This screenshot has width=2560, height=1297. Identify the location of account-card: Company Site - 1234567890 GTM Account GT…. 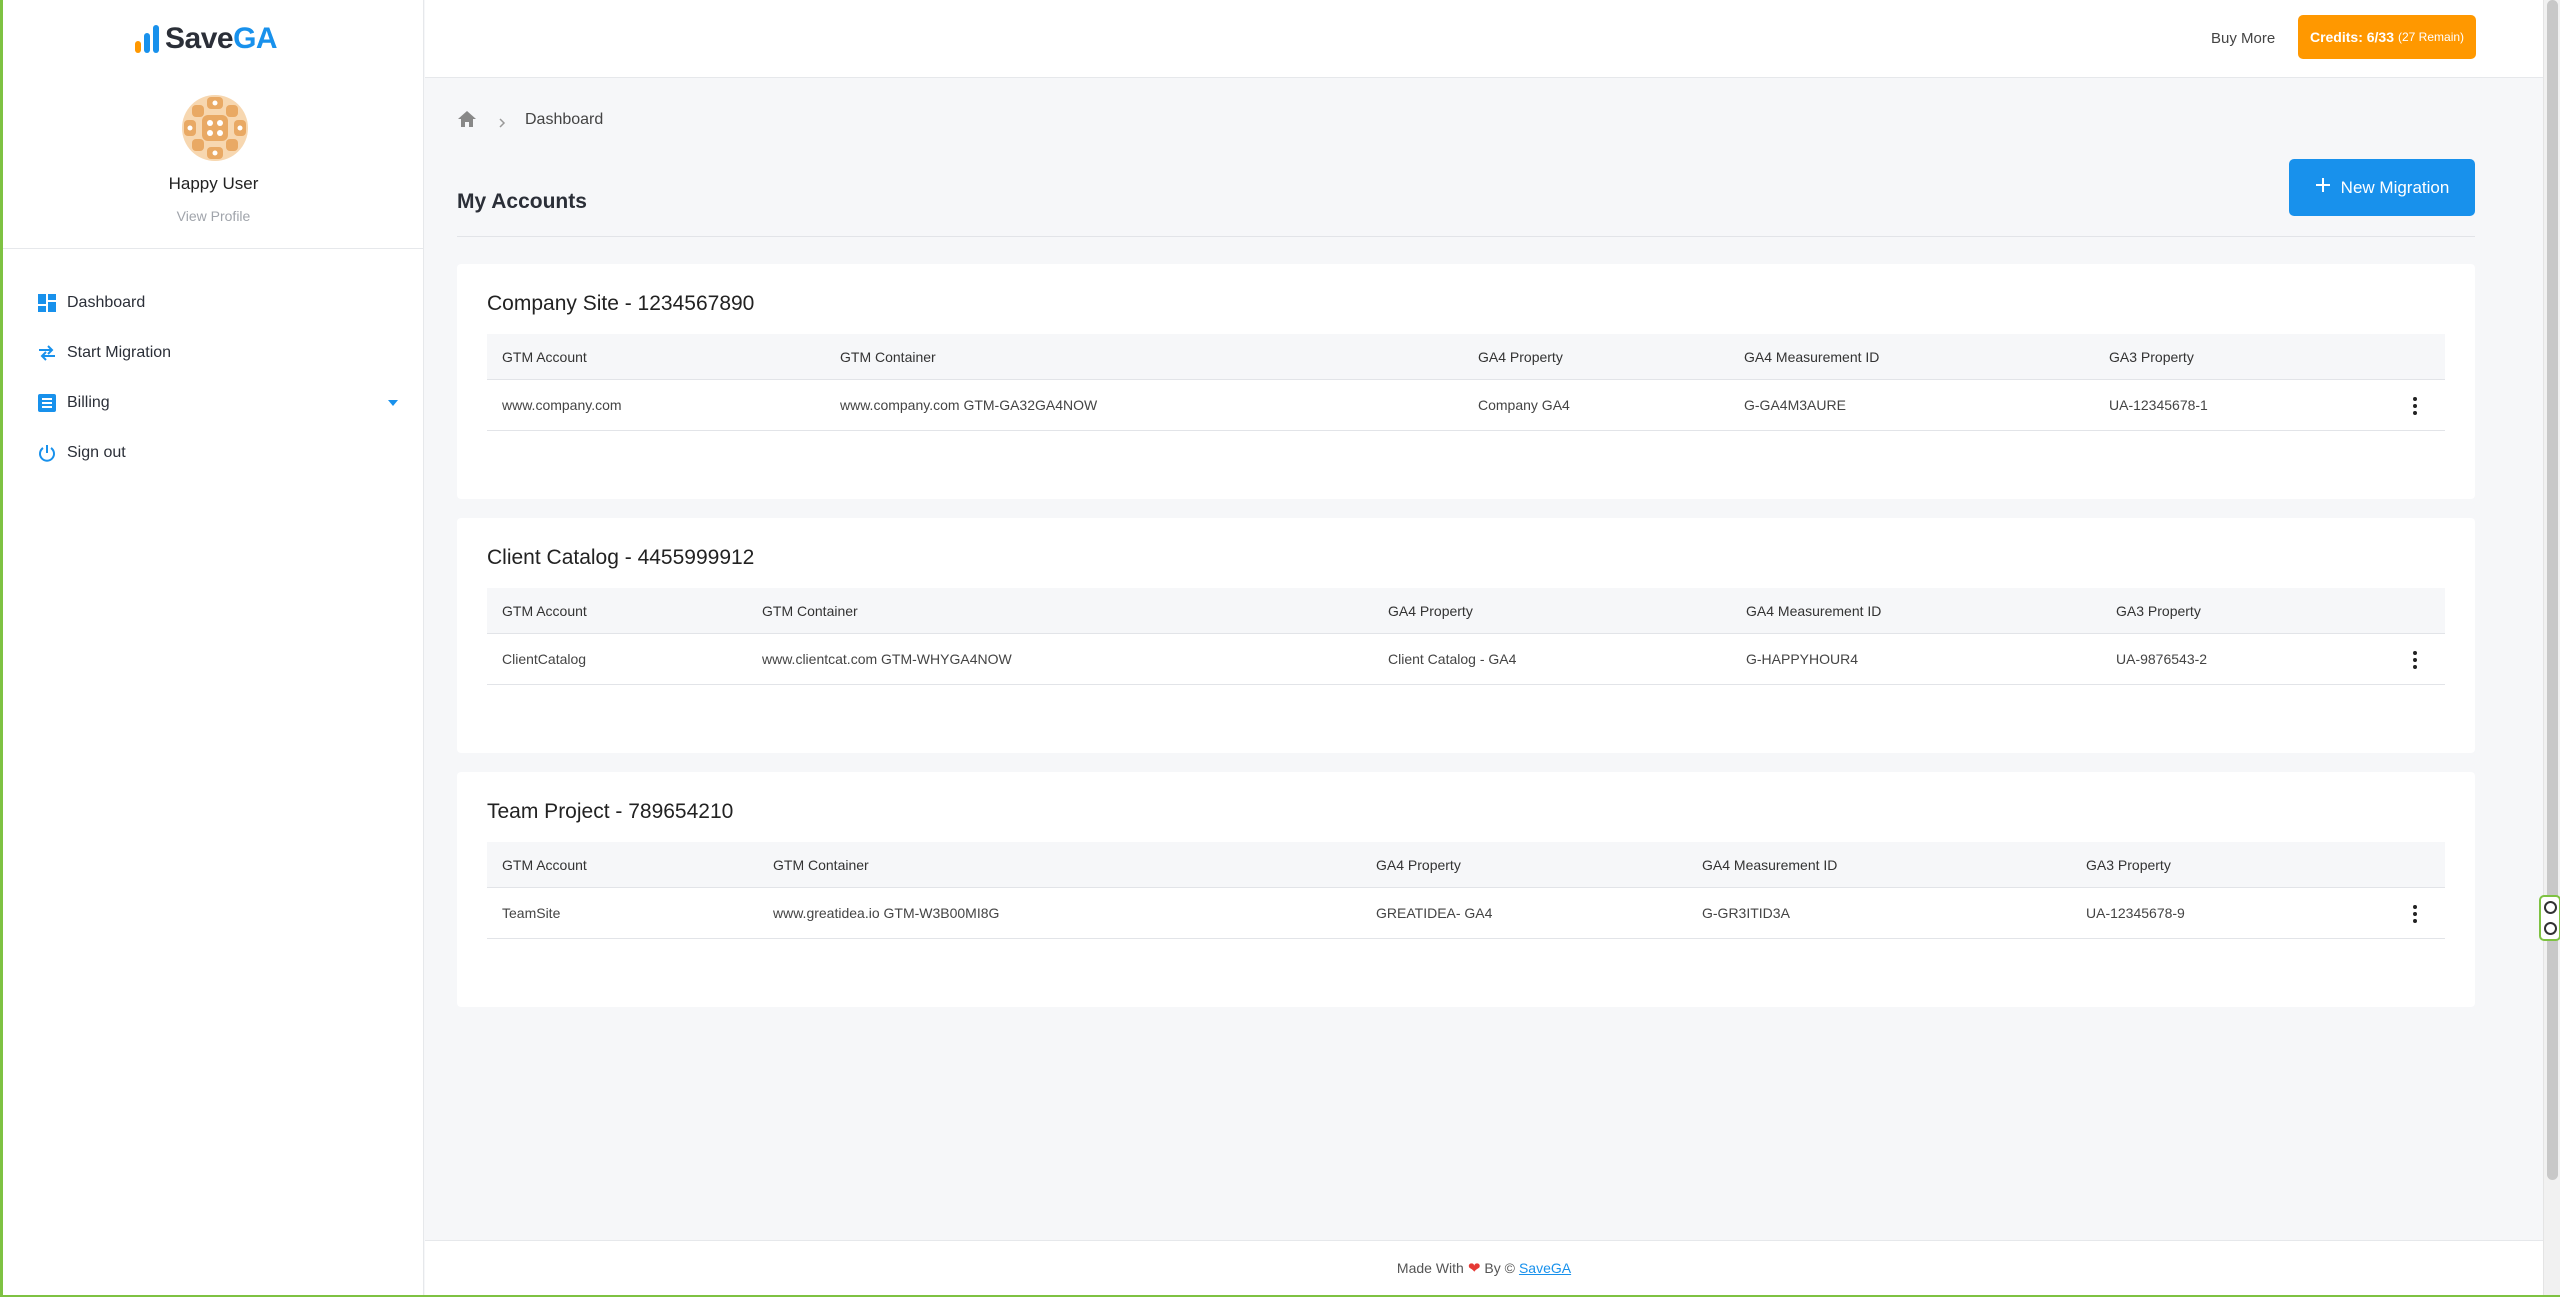
(1466, 381).